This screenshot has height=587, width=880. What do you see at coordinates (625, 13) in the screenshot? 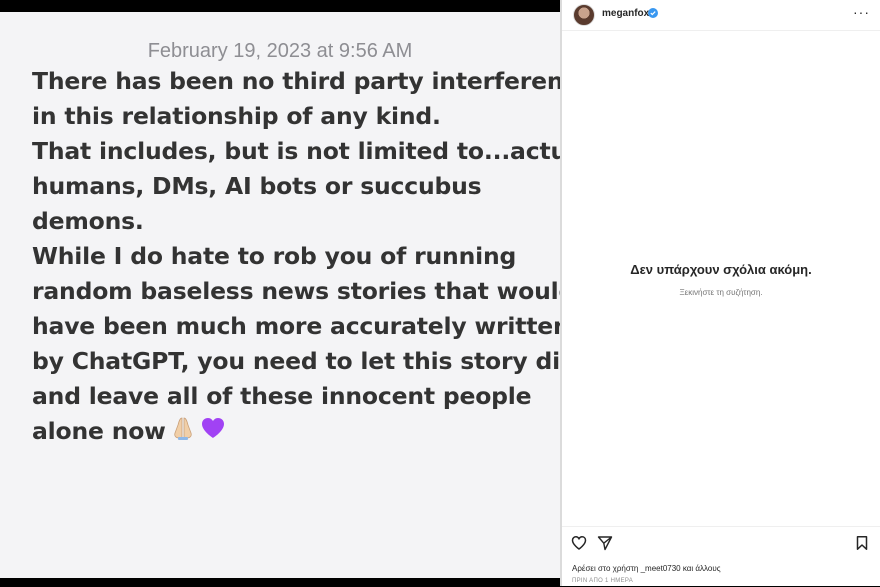
I see `username-link: meganfox` at bounding box center [625, 13].